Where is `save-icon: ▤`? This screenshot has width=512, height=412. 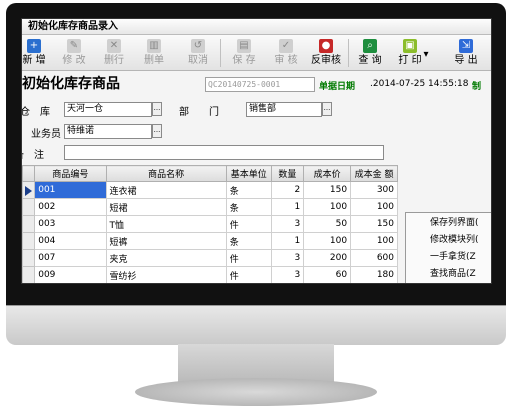
save-icon: ▤ is located at coordinates (244, 46).